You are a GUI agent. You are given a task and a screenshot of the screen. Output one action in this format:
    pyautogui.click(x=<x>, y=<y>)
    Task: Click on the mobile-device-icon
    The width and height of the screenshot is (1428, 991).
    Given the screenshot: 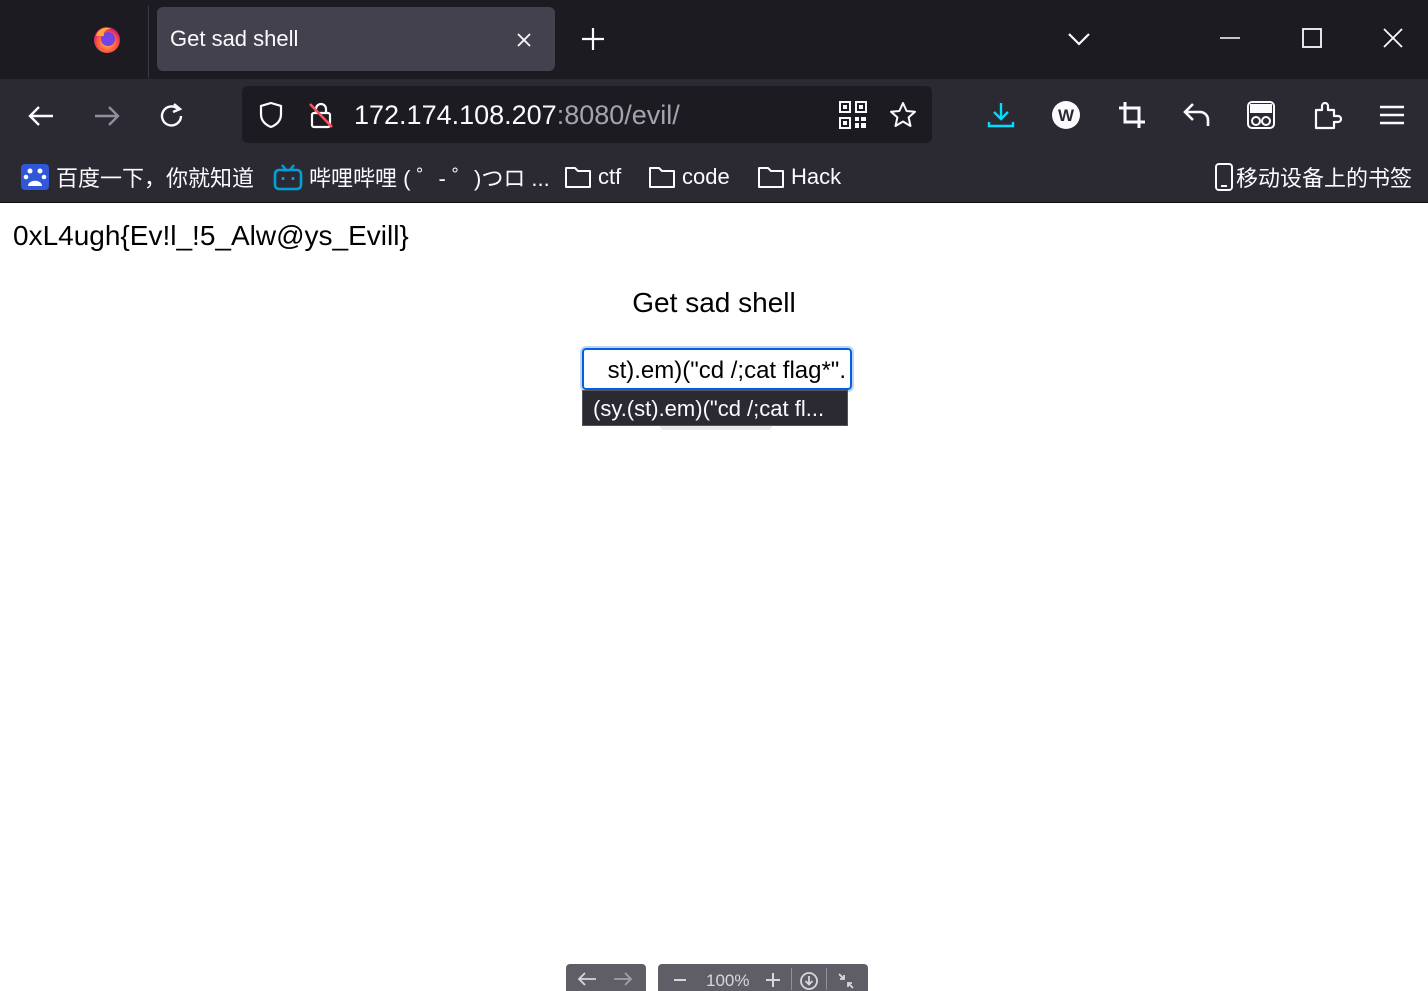 What is the action you would take?
    pyautogui.click(x=1224, y=177)
    